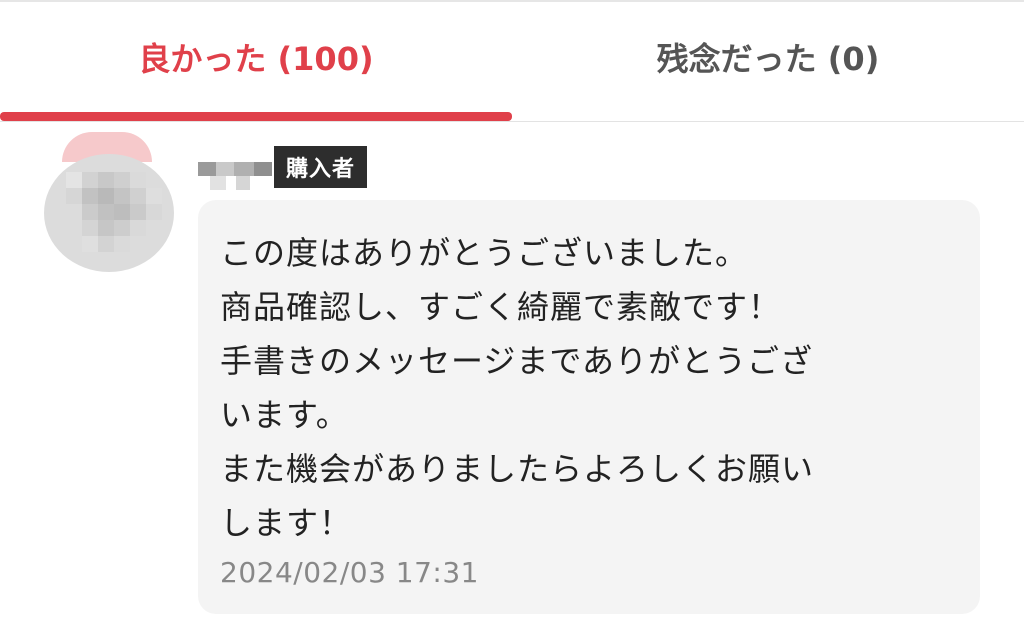 This screenshot has height=628, width=1024. What do you see at coordinates (235, 168) in the screenshot?
I see `reviewer-name-mosaic` at bounding box center [235, 168].